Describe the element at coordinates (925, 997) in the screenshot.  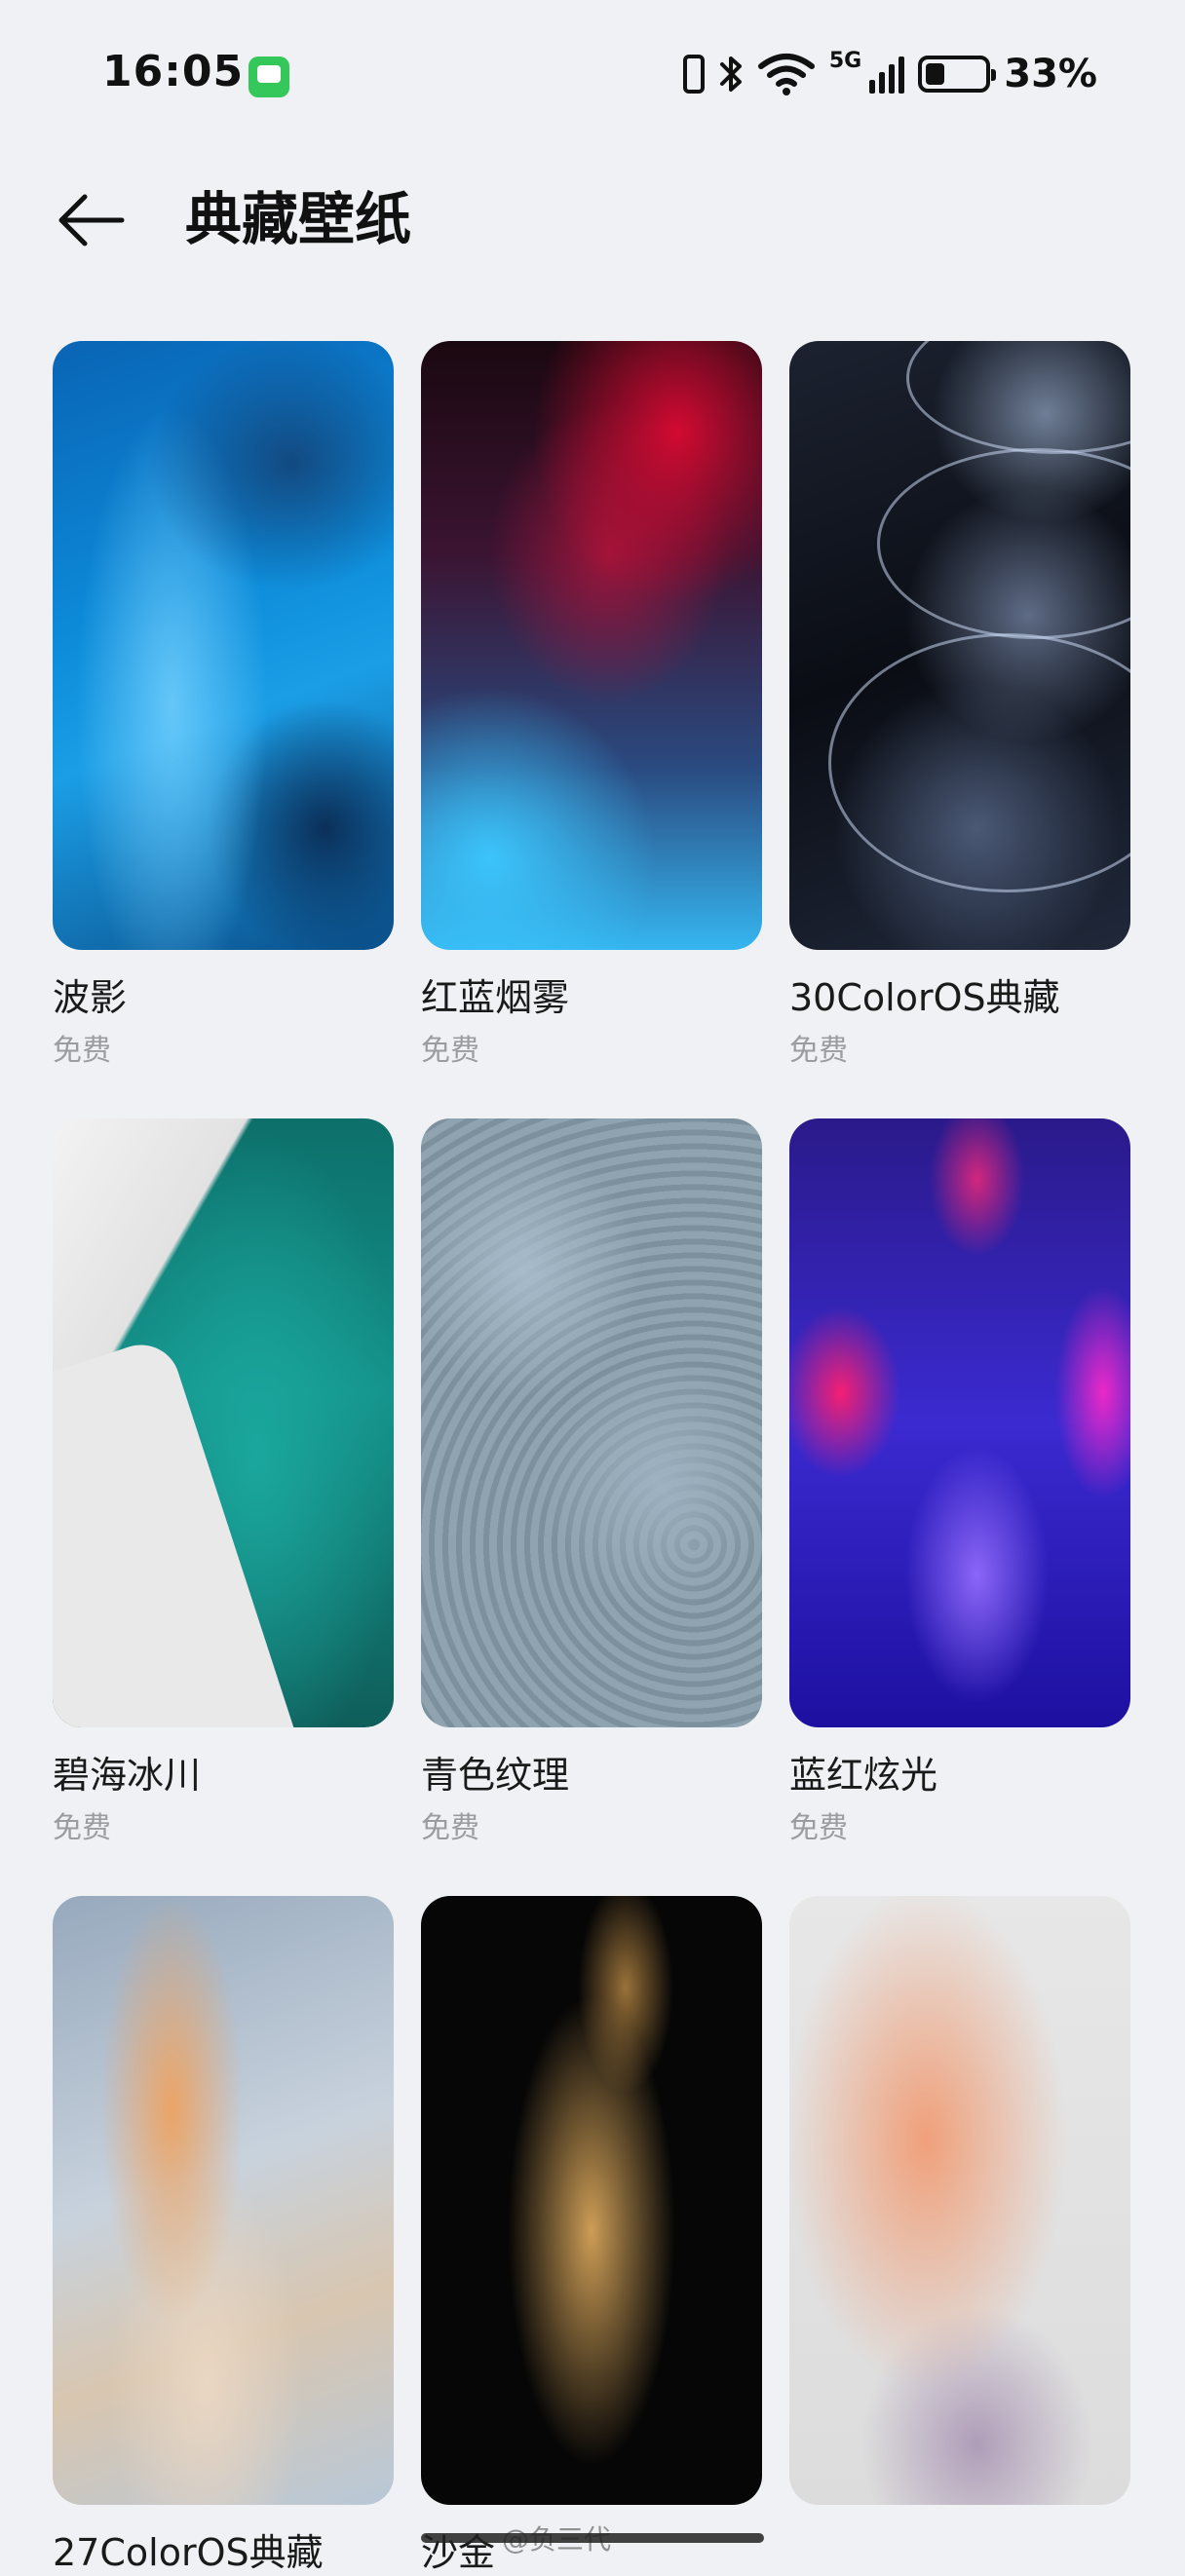
I see `wallpaper-name: 30ColorOS典藏` at that location.